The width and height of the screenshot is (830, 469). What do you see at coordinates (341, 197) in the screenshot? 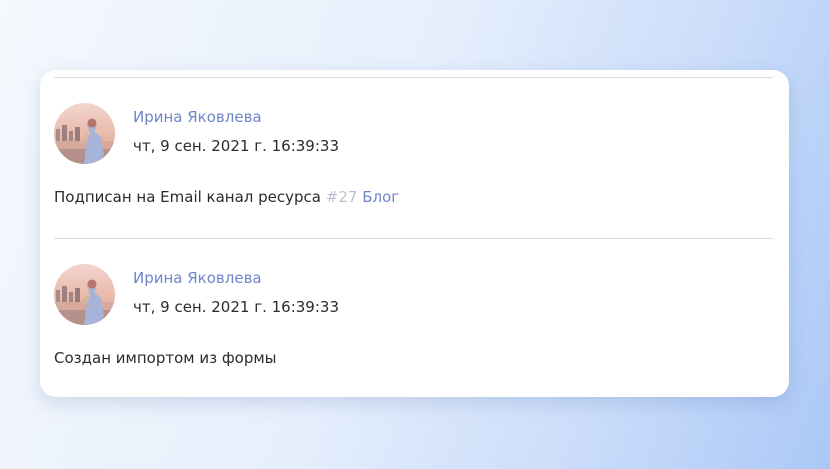
I see `resource-number: #27` at bounding box center [341, 197].